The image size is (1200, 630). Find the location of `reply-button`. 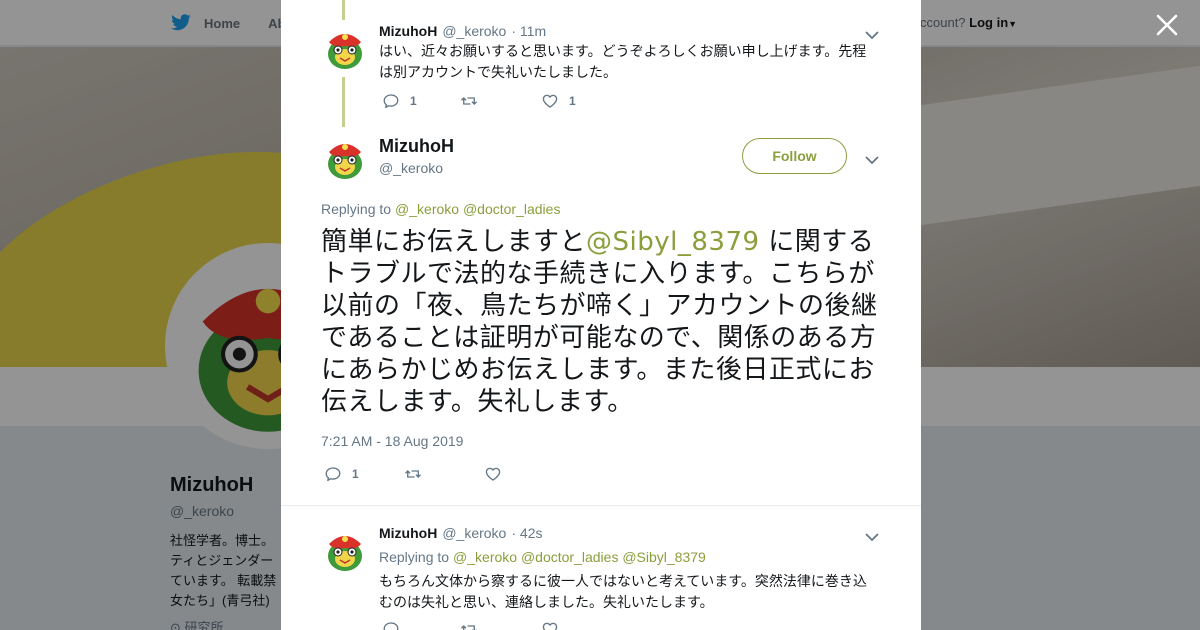

reply-button is located at coordinates (421, 625).